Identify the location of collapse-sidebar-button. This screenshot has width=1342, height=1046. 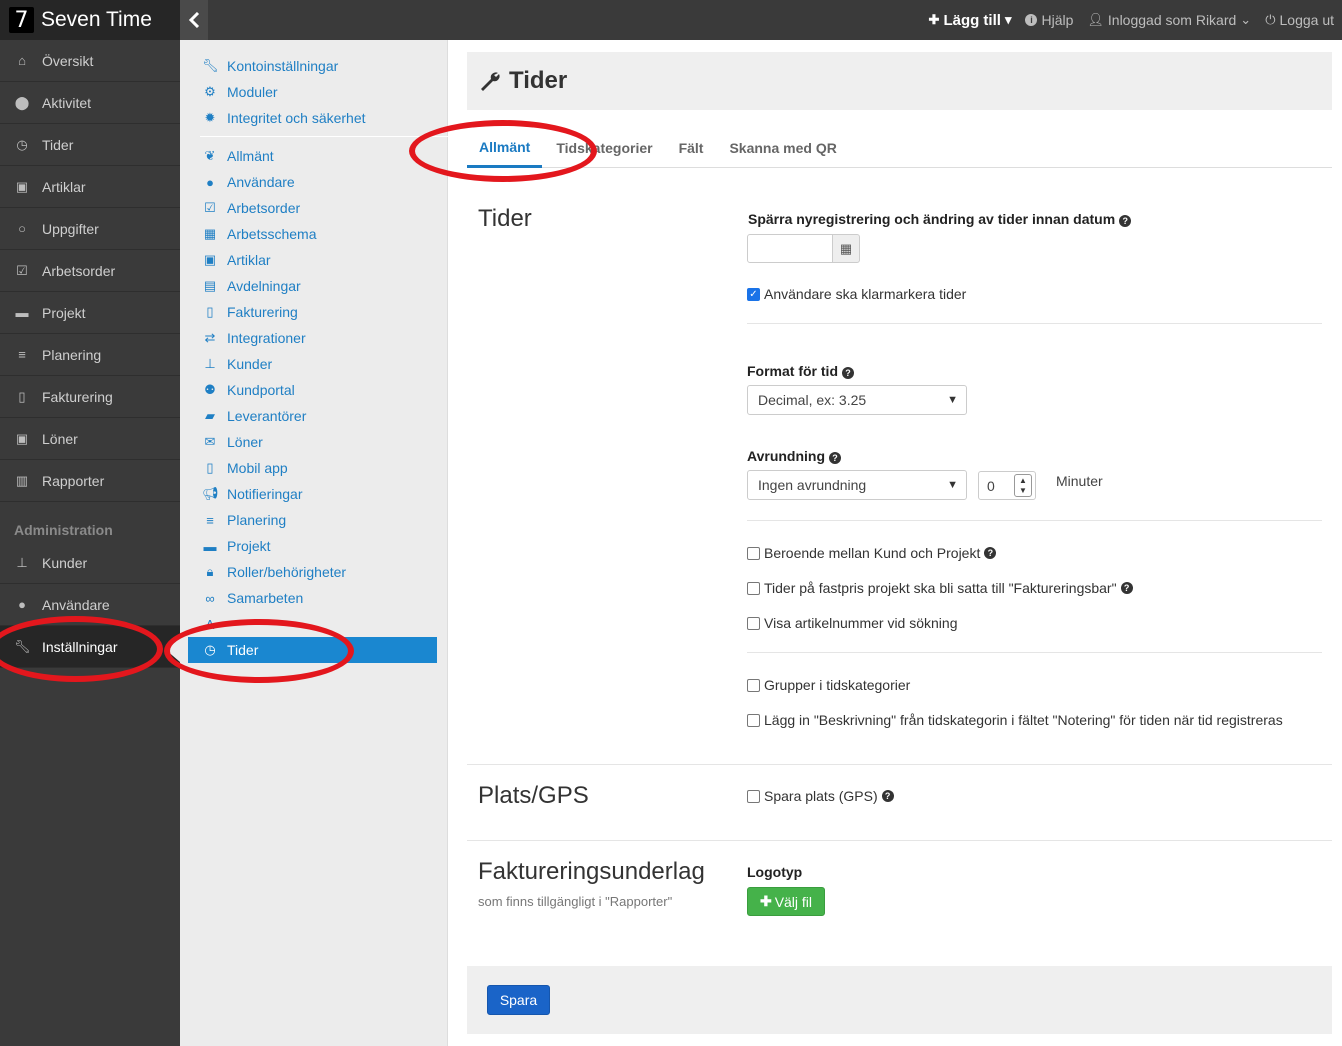
(194, 20).